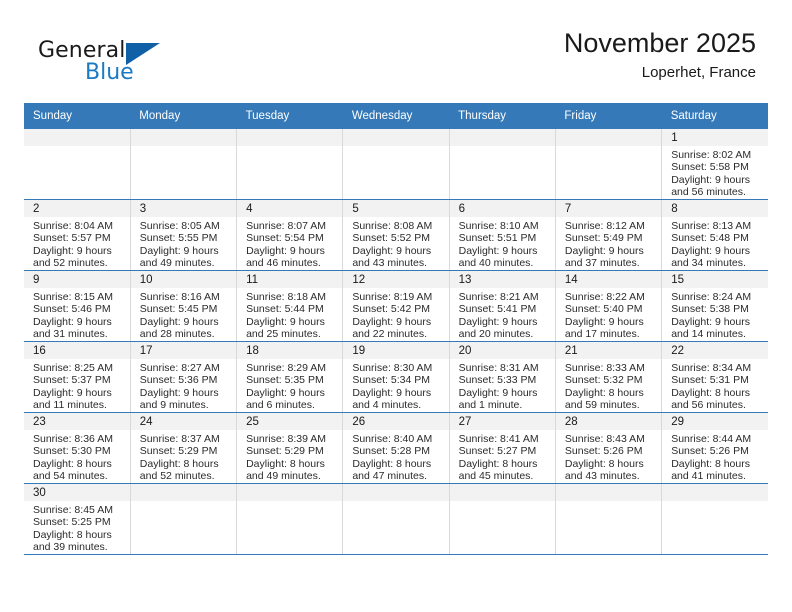  What do you see at coordinates (502, 279) in the screenshot?
I see `day-number: 13` at bounding box center [502, 279].